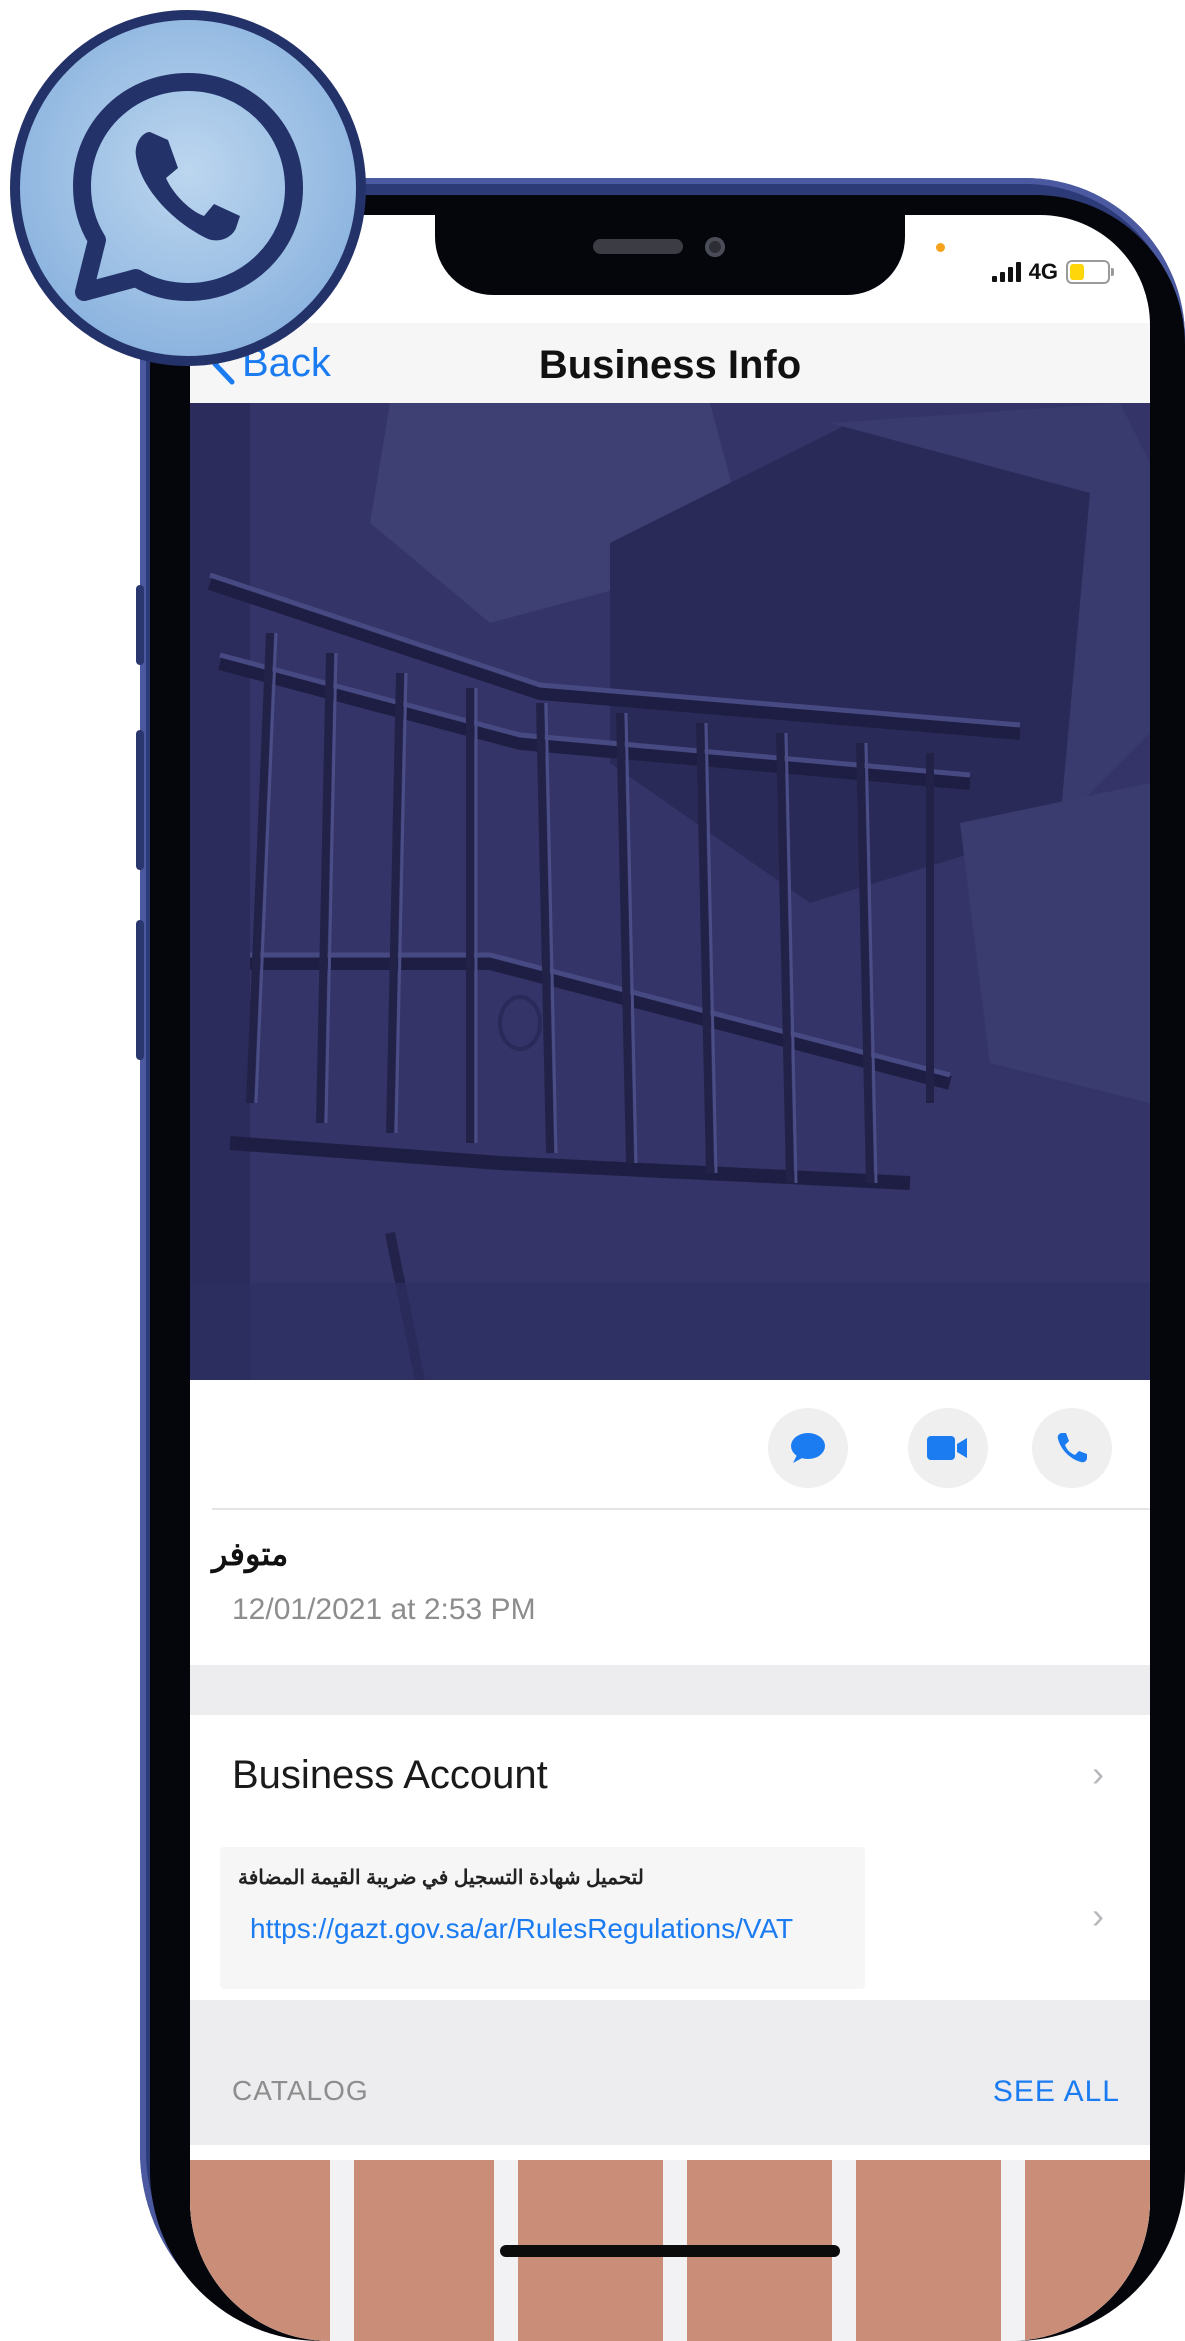 The image size is (1185, 2341). What do you see at coordinates (670, 255) in the screenshot?
I see `notch` at bounding box center [670, 255].